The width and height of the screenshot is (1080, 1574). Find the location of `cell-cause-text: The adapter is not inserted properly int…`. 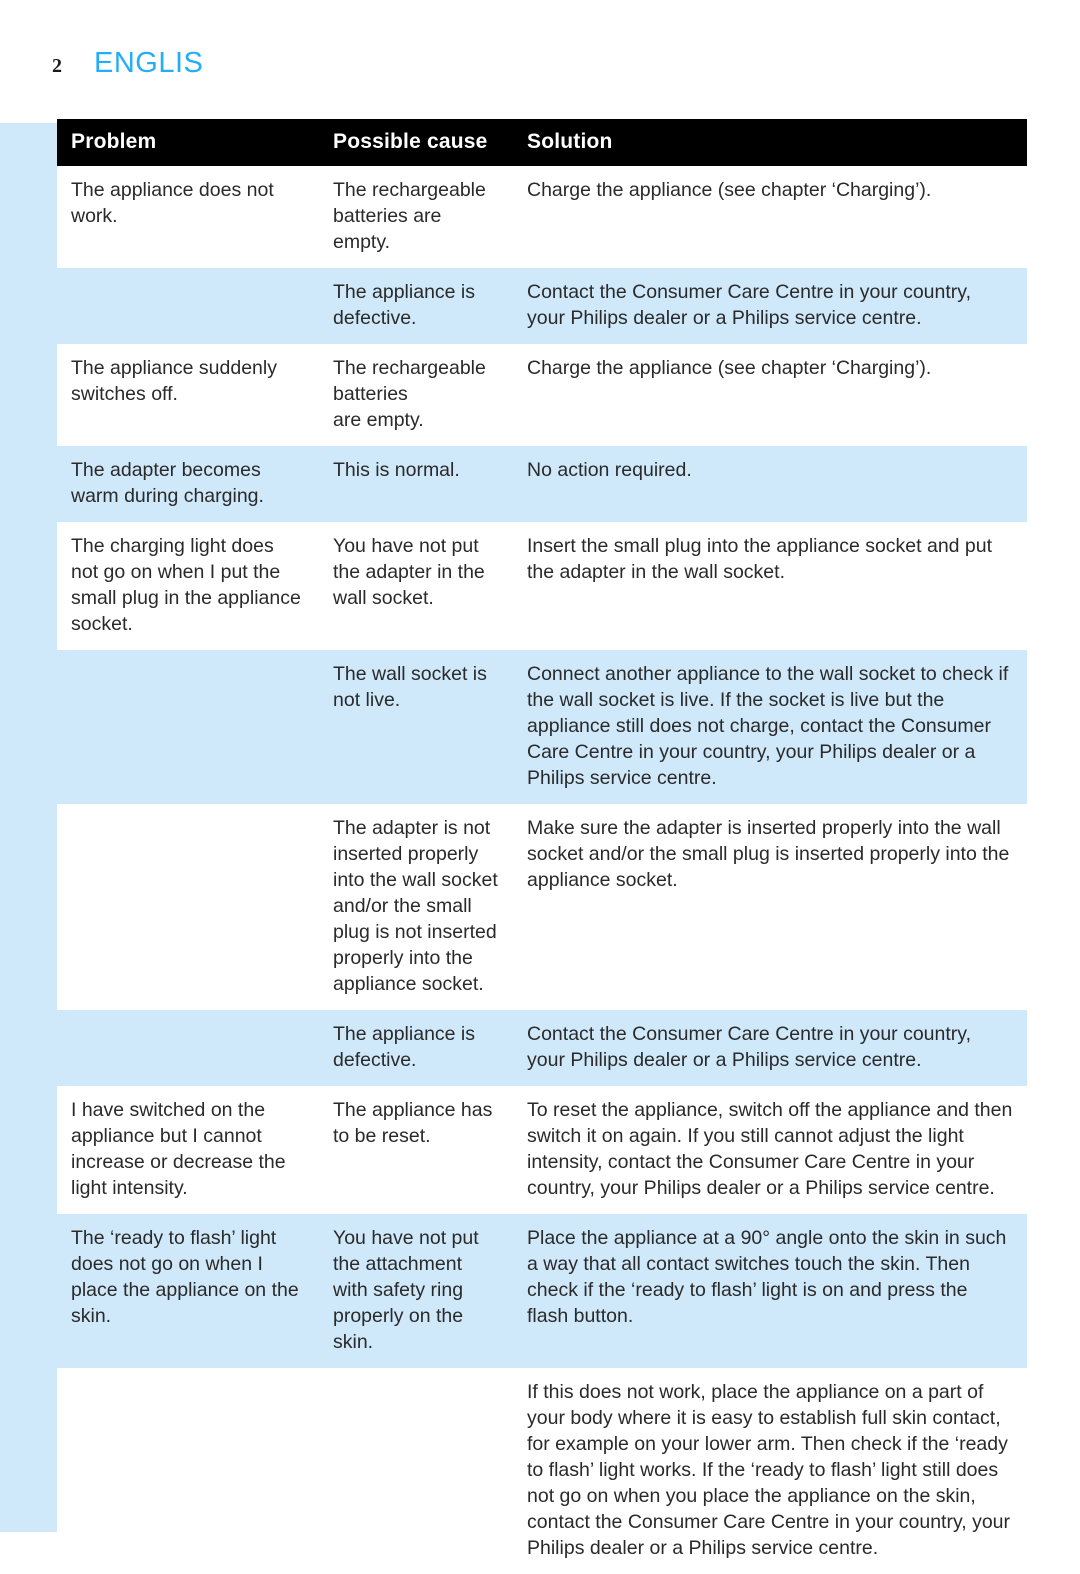

cell-cause-text: The adapter is not inserted properly int… is located at coordinates (415, 906).